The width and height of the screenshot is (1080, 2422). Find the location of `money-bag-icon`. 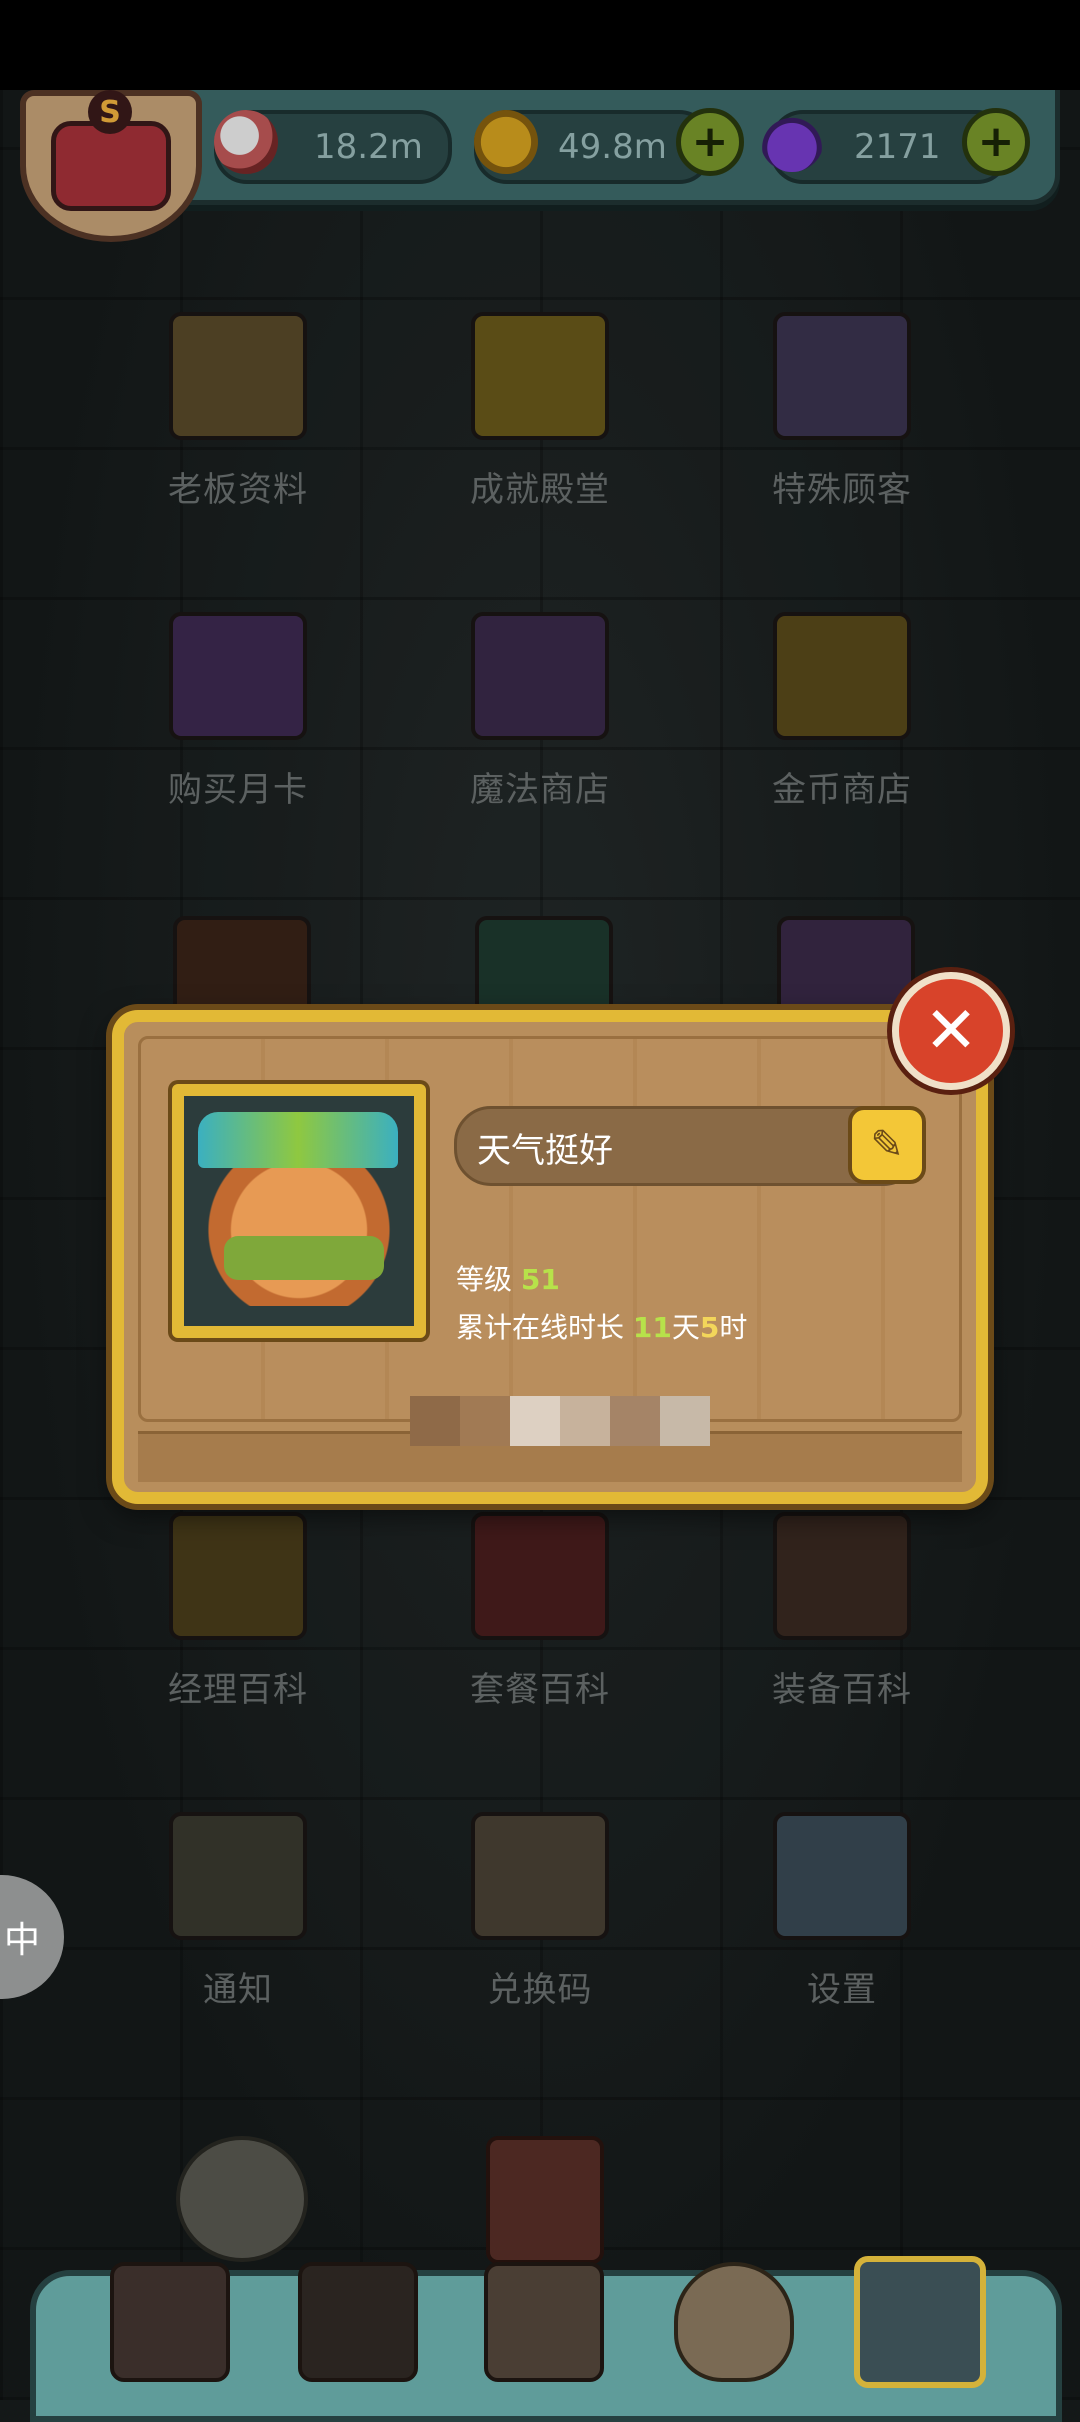

money-bag-icon is located at coordinates (734, 2322).